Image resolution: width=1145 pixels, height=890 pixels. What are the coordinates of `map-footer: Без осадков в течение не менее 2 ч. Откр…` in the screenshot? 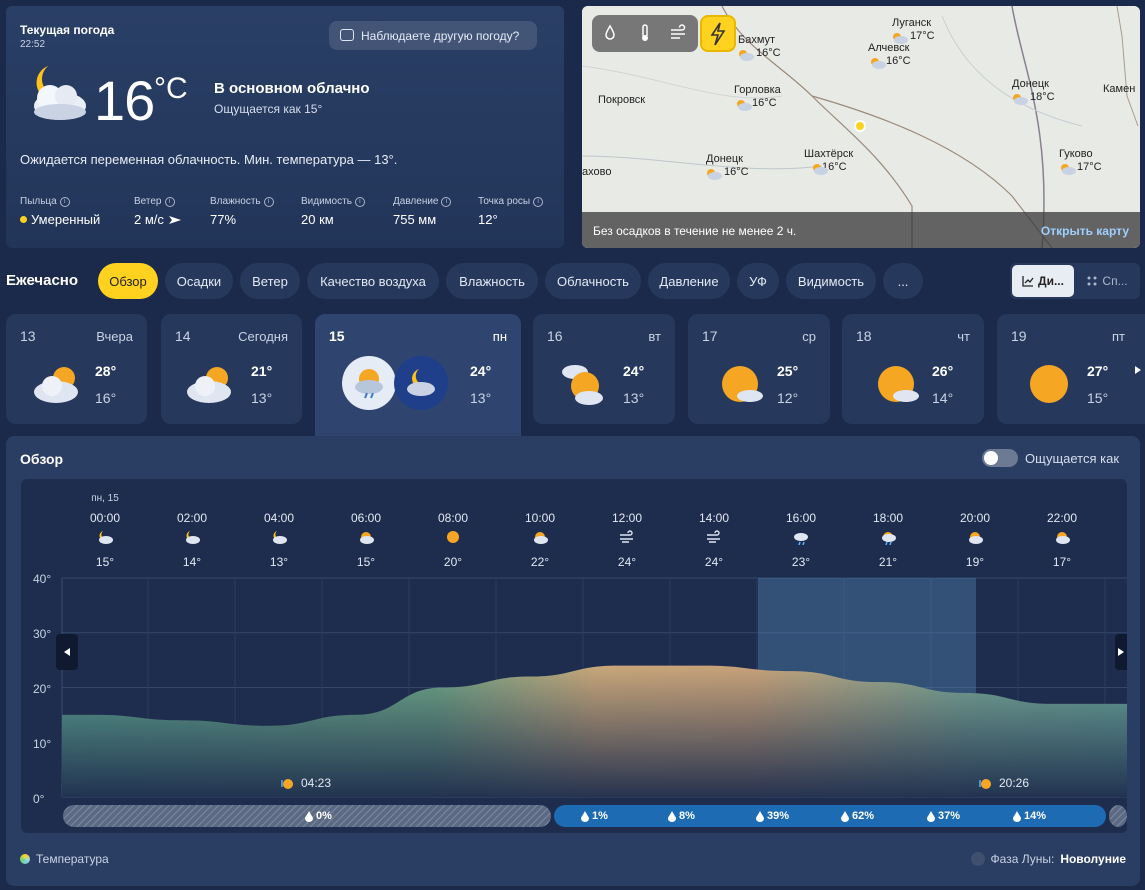 It's located at (861, 230).